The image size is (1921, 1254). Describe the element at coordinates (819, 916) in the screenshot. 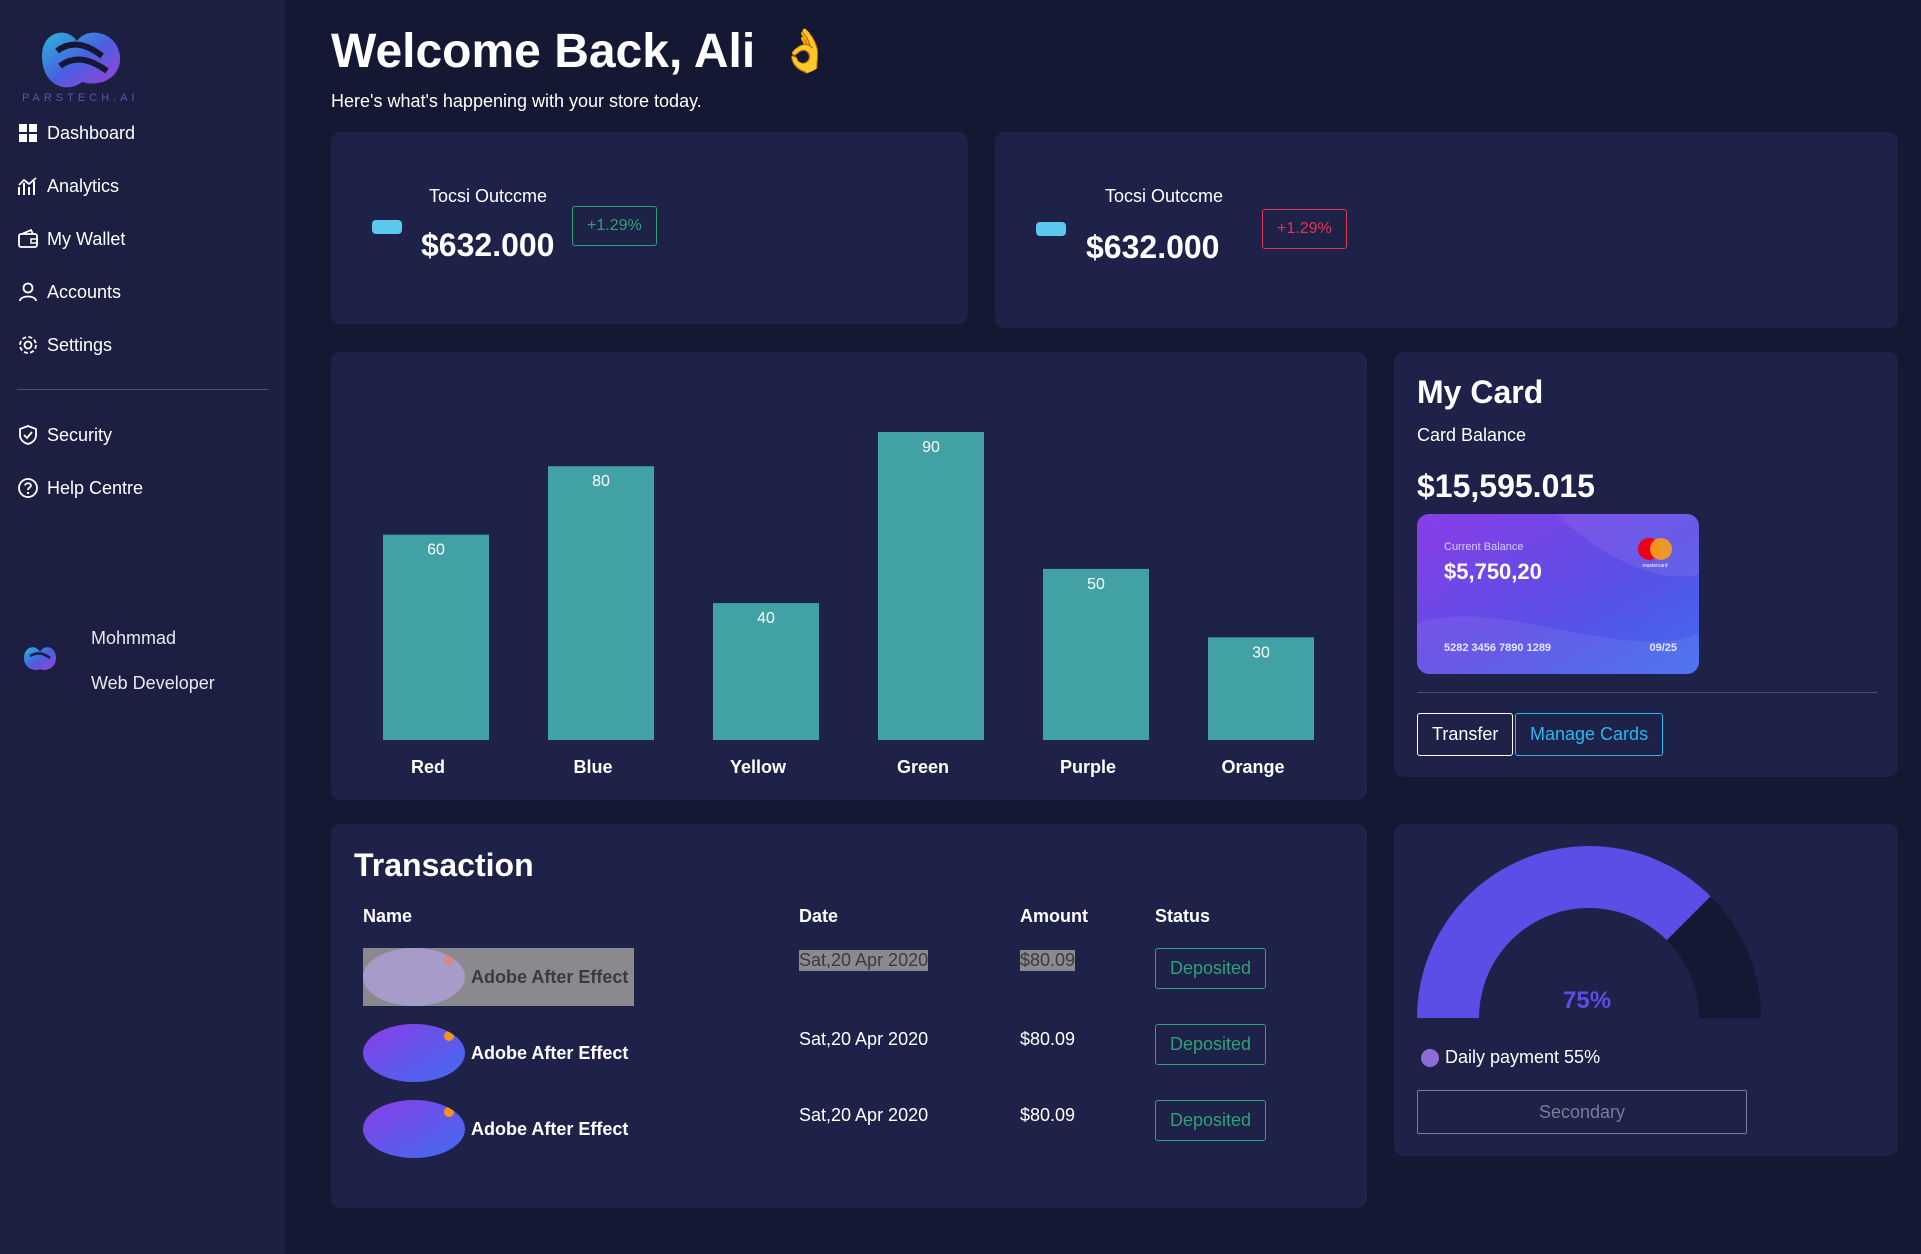

I see `column-header-date: Date` at that location.